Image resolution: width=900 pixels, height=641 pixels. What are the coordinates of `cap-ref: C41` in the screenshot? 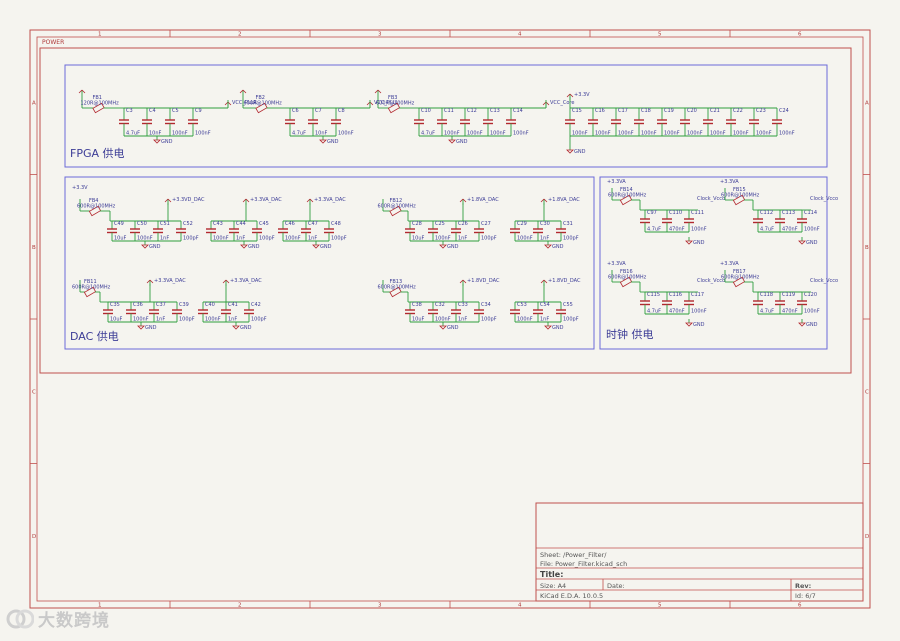 It's located at (233, 305).